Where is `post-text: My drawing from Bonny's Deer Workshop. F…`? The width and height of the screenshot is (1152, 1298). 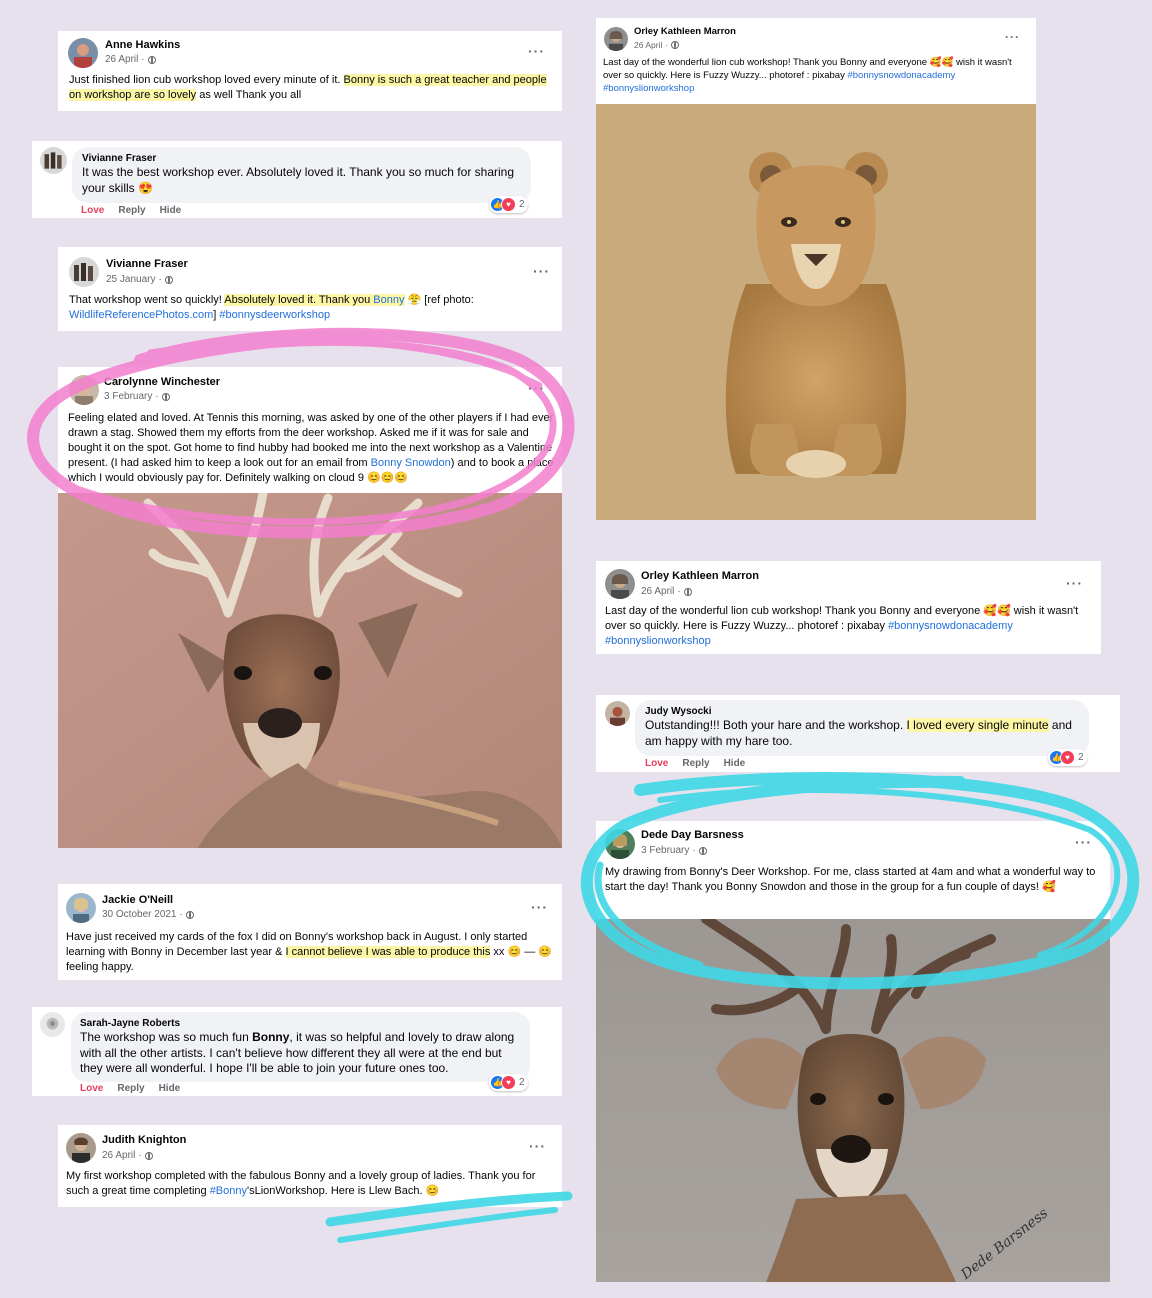
post-text: My drawing from Bonny's Deer Workshop. F… is located at coordinates (853, 880).